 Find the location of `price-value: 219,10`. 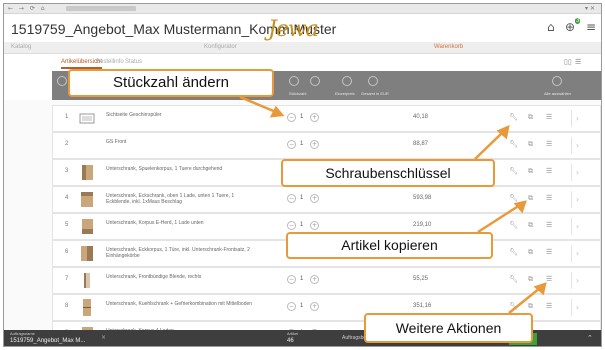

price-value: 219,10 is located at coordinates (422, 225).